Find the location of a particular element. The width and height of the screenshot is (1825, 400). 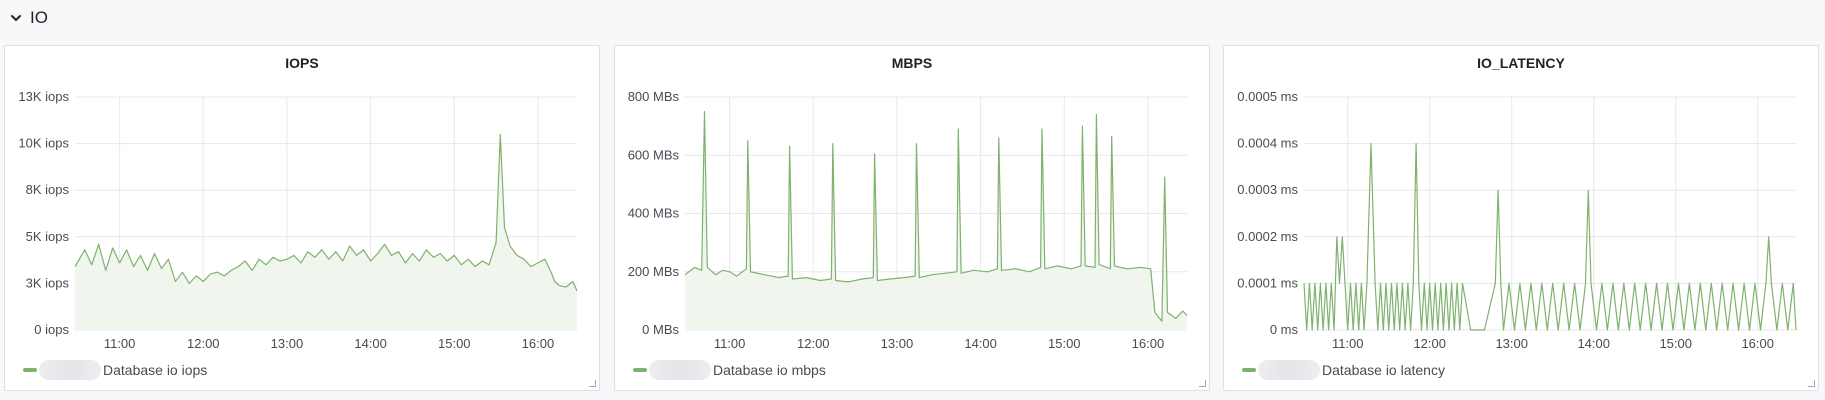

legend-item: Database io latency is located at coordinates (1343, 370).